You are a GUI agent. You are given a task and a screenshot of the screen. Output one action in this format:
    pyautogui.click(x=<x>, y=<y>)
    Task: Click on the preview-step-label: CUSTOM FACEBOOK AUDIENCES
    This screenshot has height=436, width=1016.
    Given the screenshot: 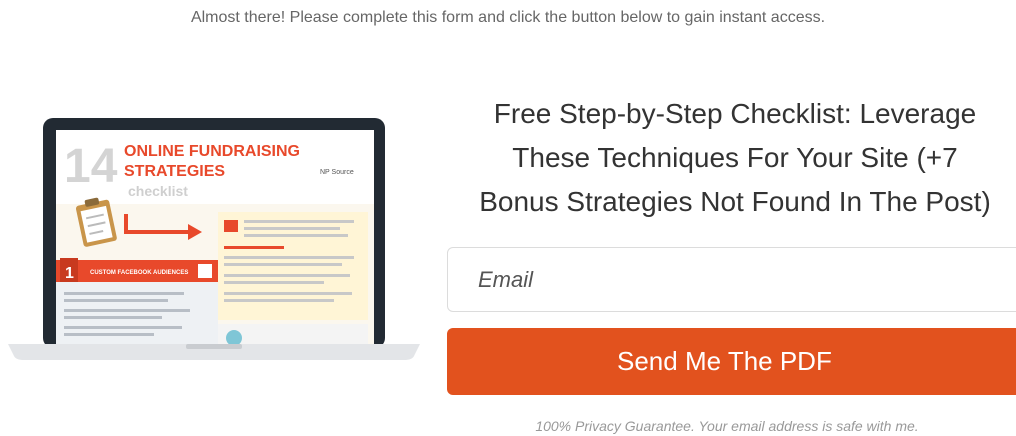 What is the action you would take?
    pyautogui.click(x=139, y=273)
    